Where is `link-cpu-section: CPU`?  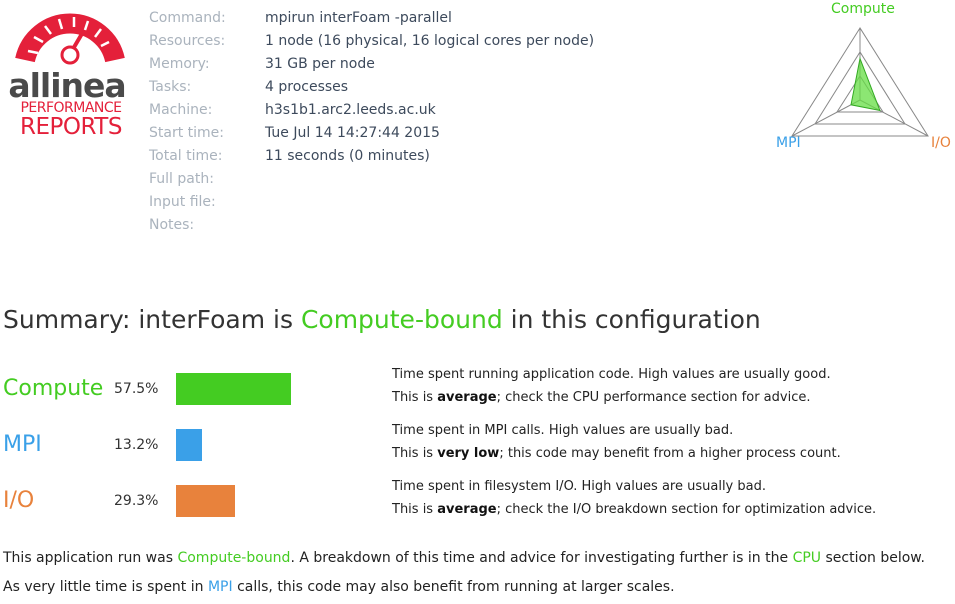
link-cpu-section: CPU is located at coordinates (807, 558).